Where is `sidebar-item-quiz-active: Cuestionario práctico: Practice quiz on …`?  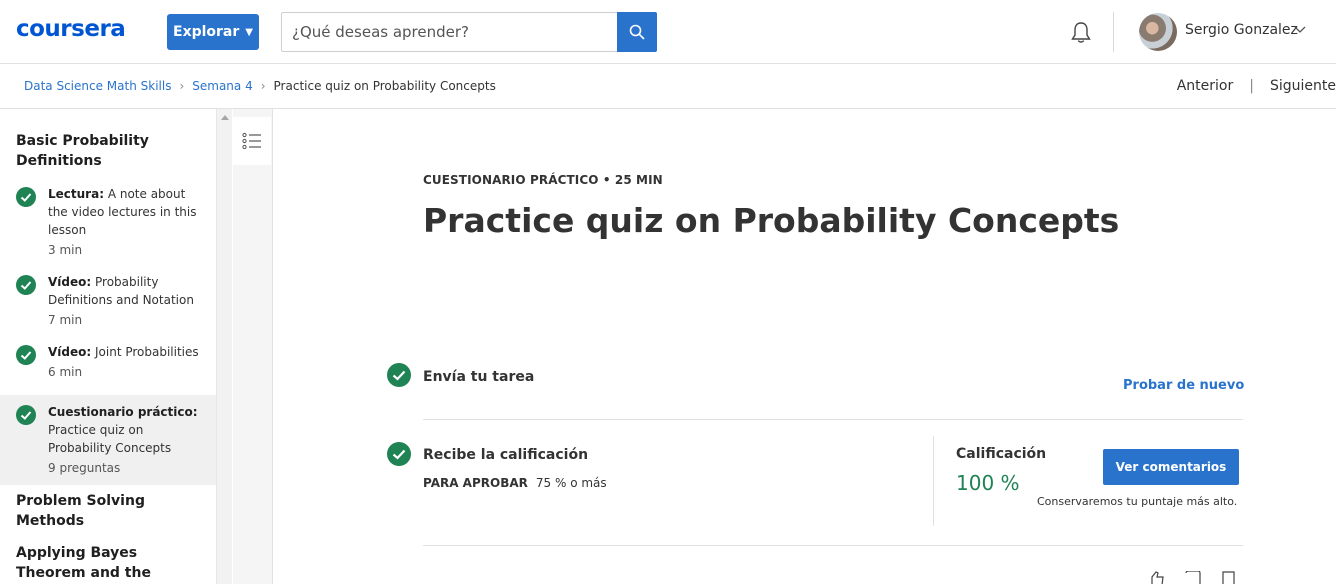 sidebar-item-quiz-active: Cuestionario práctico: Practice quiz on … is located at coordinates (108, 440).